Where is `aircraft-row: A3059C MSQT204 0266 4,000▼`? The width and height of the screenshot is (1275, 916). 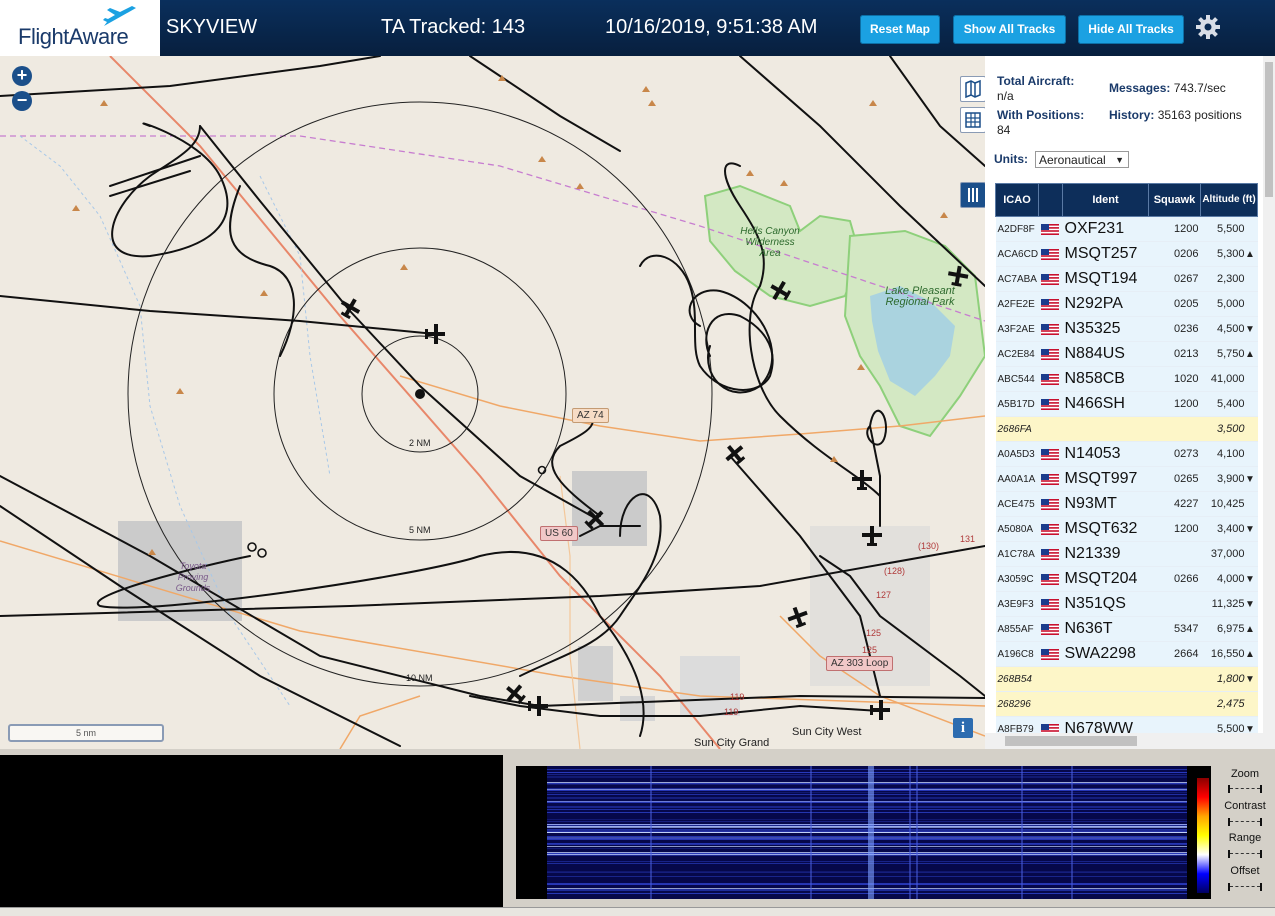 aircraft-row: A3059C MSQT204 0266 4,000▼ is located at coordinates (1126, 579).